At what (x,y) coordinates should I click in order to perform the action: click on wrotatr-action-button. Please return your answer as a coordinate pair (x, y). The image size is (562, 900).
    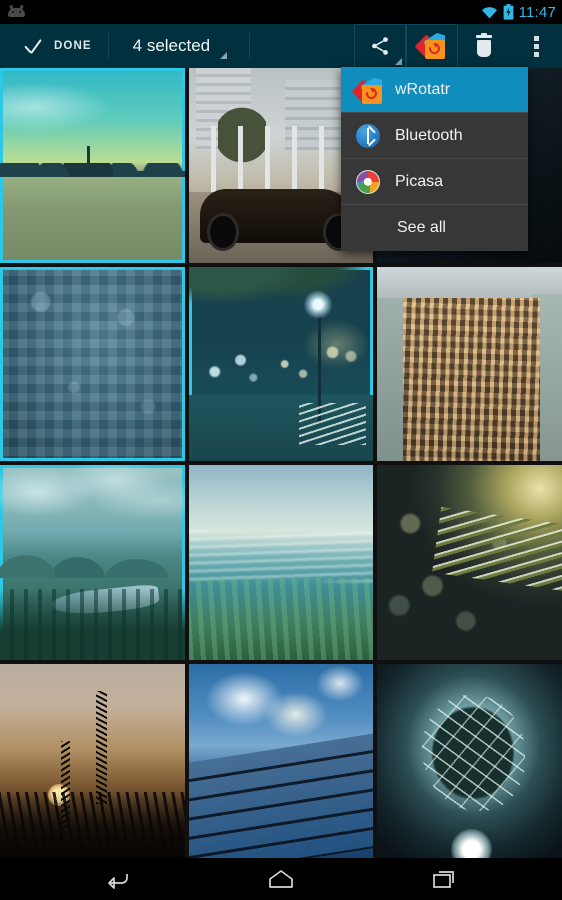
    Looking at the image, I should click on (432, 46).